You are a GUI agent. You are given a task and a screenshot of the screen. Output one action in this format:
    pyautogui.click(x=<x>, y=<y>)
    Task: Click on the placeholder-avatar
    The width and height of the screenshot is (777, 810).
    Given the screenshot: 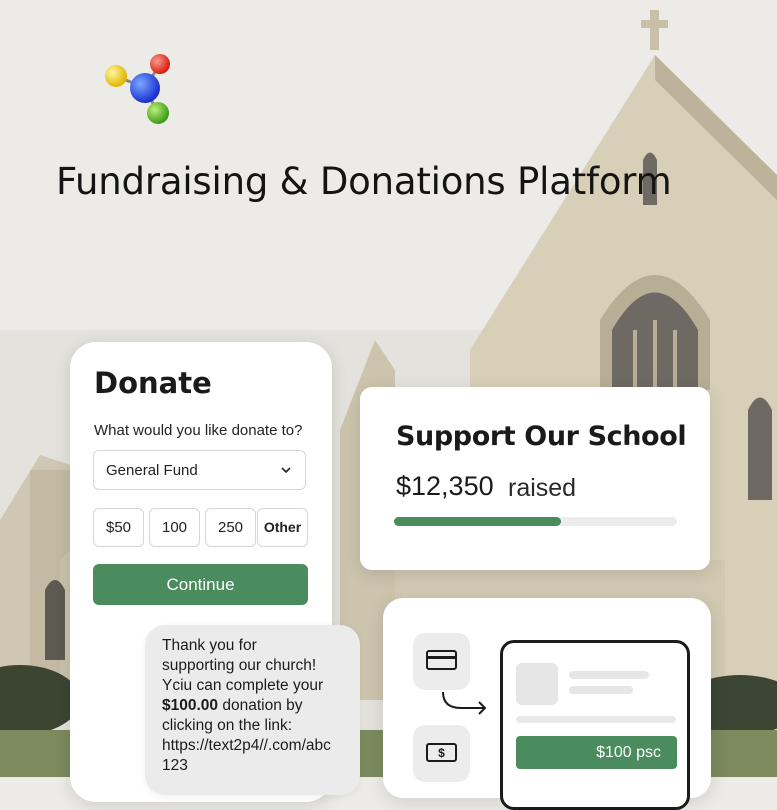 What is the action you would take?
    pyautogui.click(x=537, y=684)
    